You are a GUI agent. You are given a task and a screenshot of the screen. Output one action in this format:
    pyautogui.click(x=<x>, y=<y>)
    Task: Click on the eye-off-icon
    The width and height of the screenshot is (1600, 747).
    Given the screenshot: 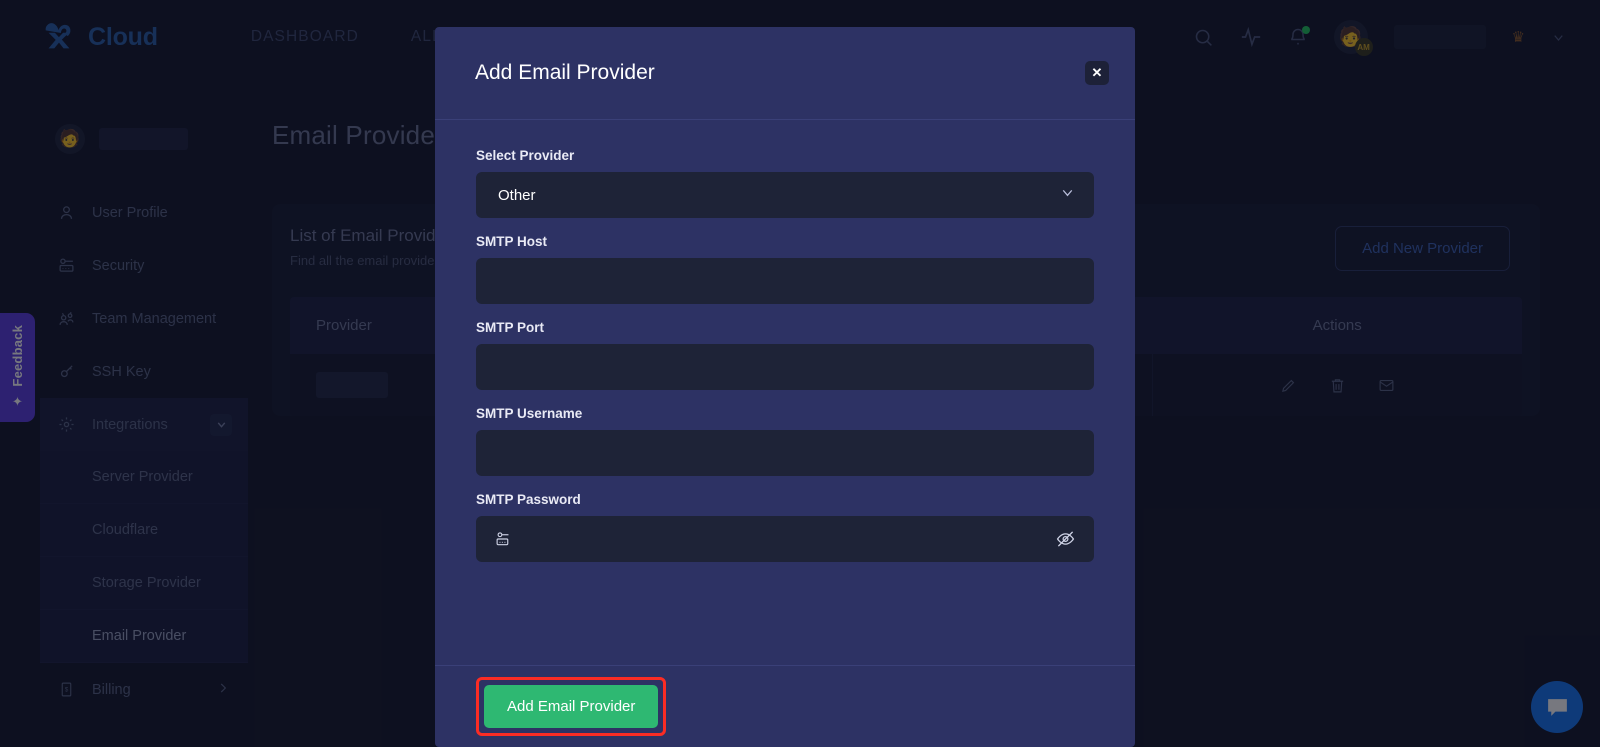 What is the action you would take?
    pyautogui.click(x=1065, y=539)
    